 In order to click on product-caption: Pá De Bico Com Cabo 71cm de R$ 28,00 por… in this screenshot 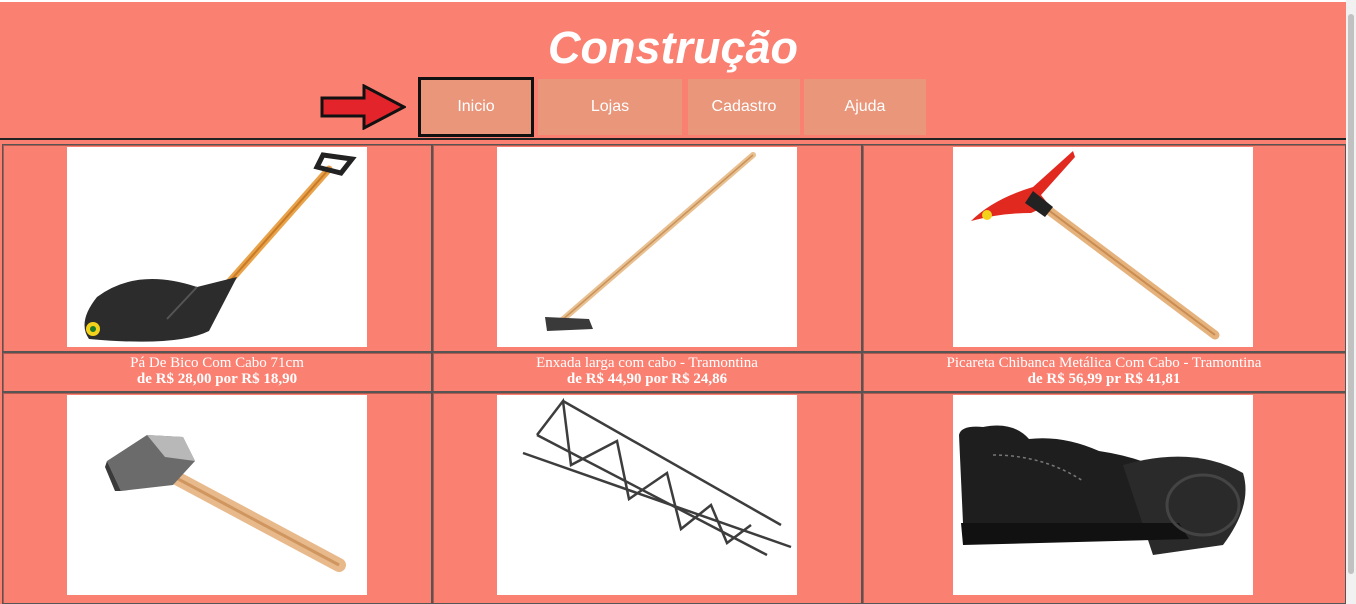, I will do `click(217, 370)`.